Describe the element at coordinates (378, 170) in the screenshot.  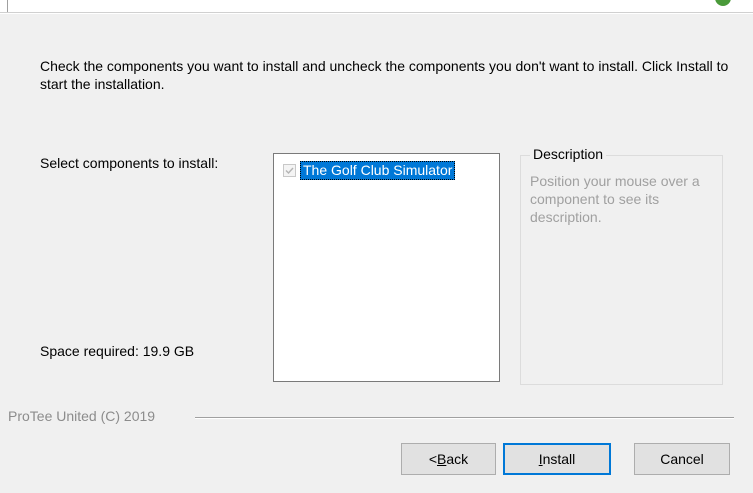
I see `component-label: The Golf Club Simulator` at that location.